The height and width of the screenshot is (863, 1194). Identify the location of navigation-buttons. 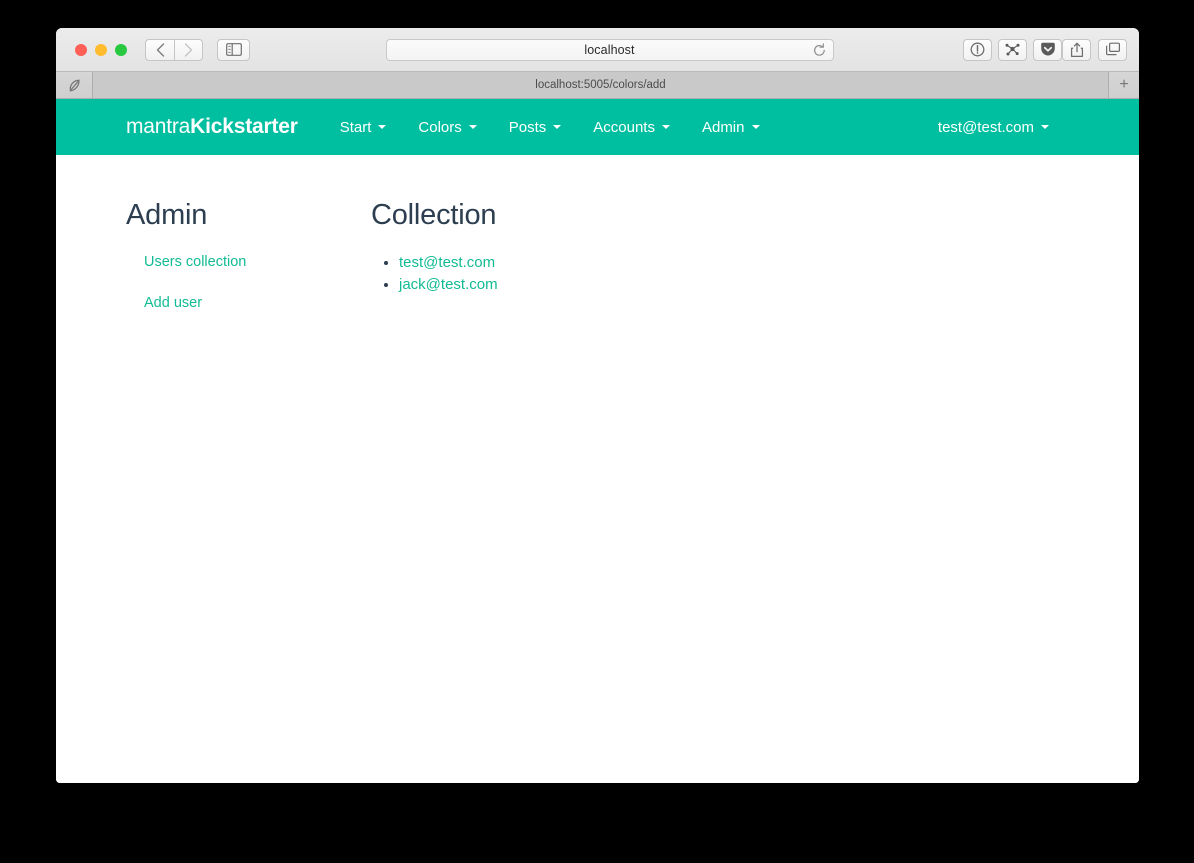
(174, 49).